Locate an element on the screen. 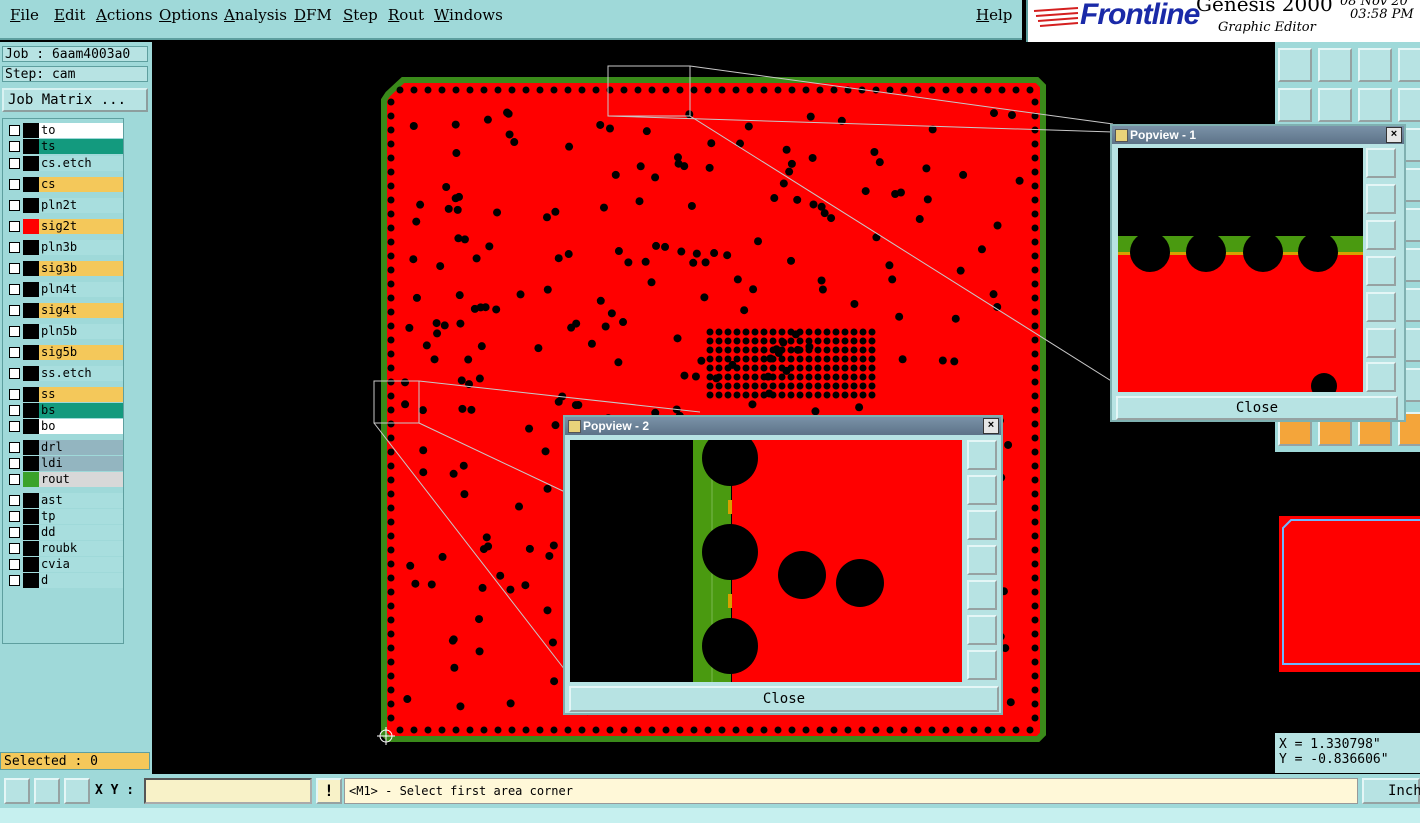 The height and width of the screenshot is (823, 1420). units-button: Inch is located at coordinates (1391, 791).